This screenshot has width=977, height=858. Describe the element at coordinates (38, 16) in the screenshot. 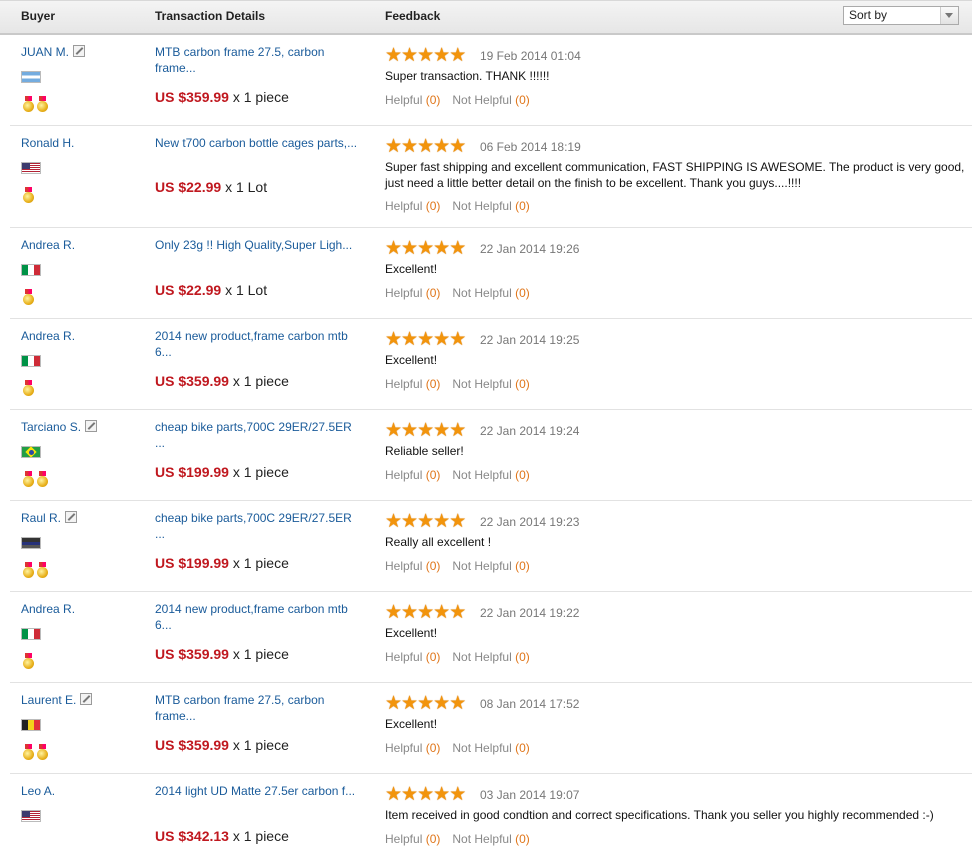

I see `buyer-column-header: Buyer` at that location.